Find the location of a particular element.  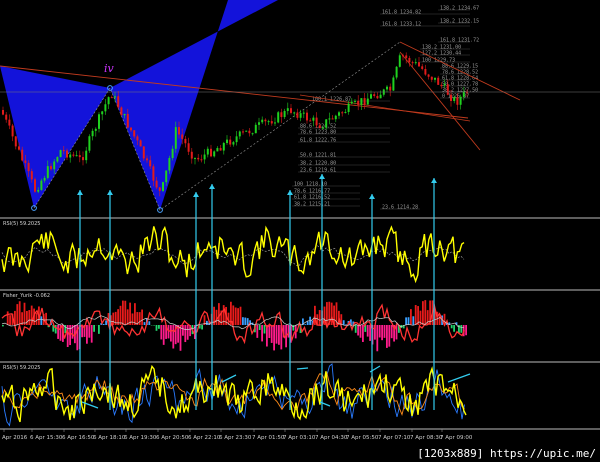

fib-label: 23.6 1214.28 is located at coordinates (400, 207).